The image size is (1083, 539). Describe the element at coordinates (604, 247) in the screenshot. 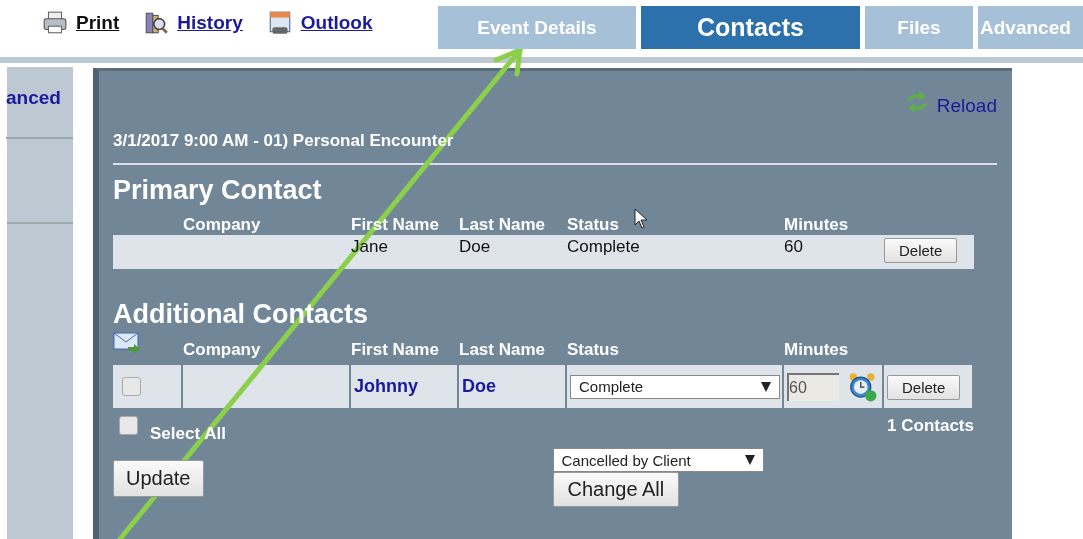

I see `table-cell-text: Complete` at that location.